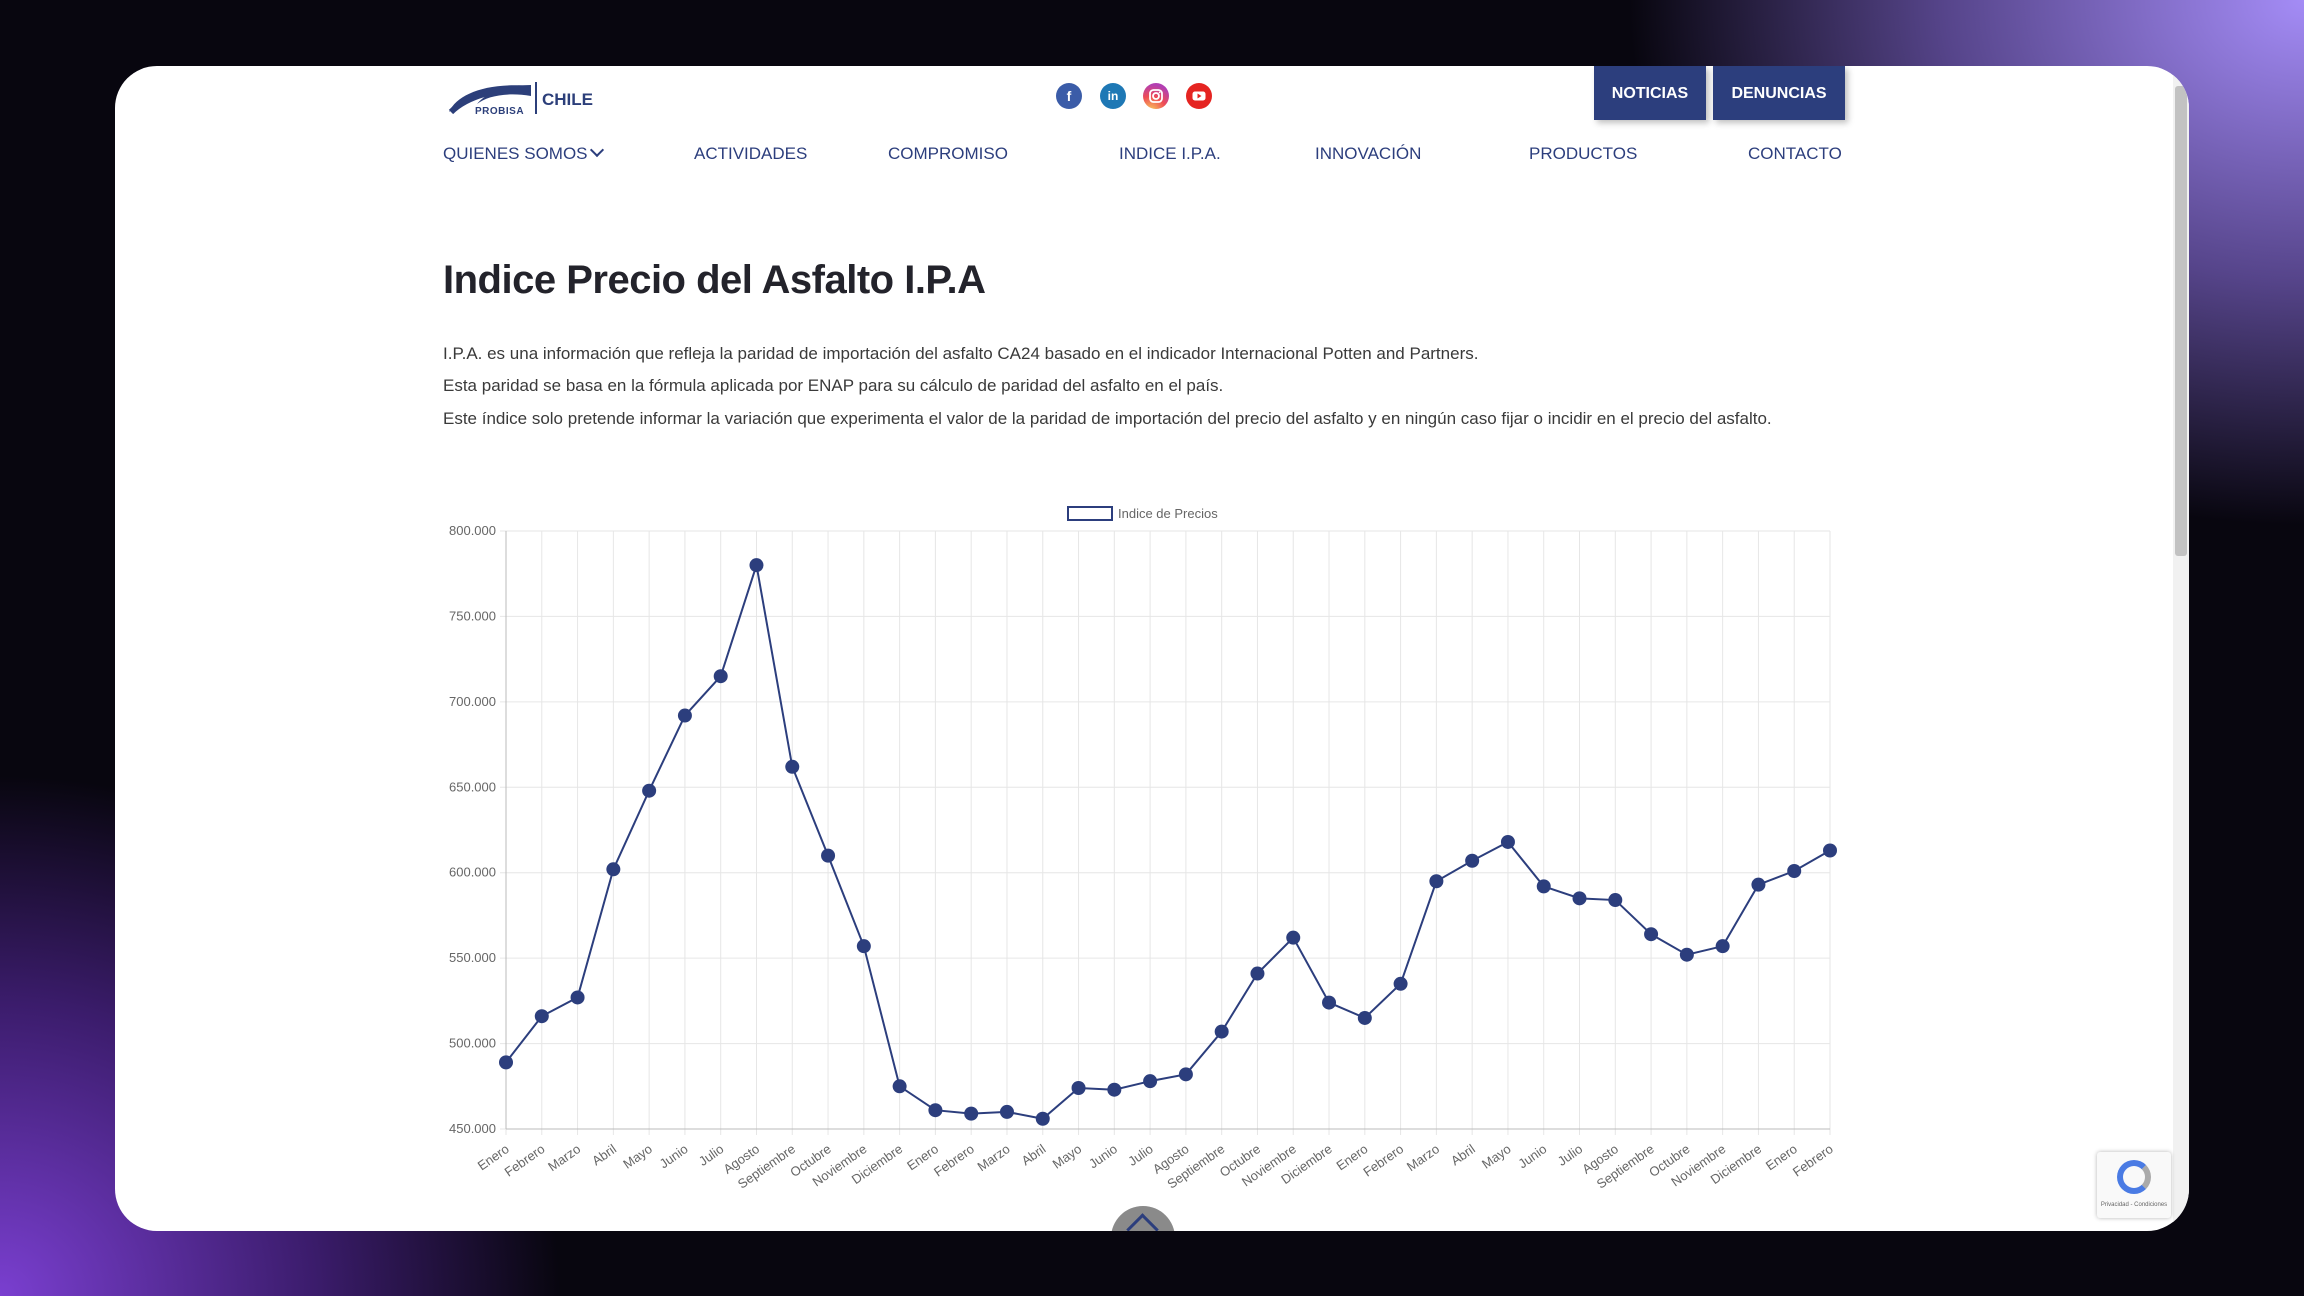 This screenshot has height=1296, width=2304. Describe the element at coordinates (2134, 1205) in the screenshot. I see `recaptcha-text: Privacidad - Condiciones` at that location.